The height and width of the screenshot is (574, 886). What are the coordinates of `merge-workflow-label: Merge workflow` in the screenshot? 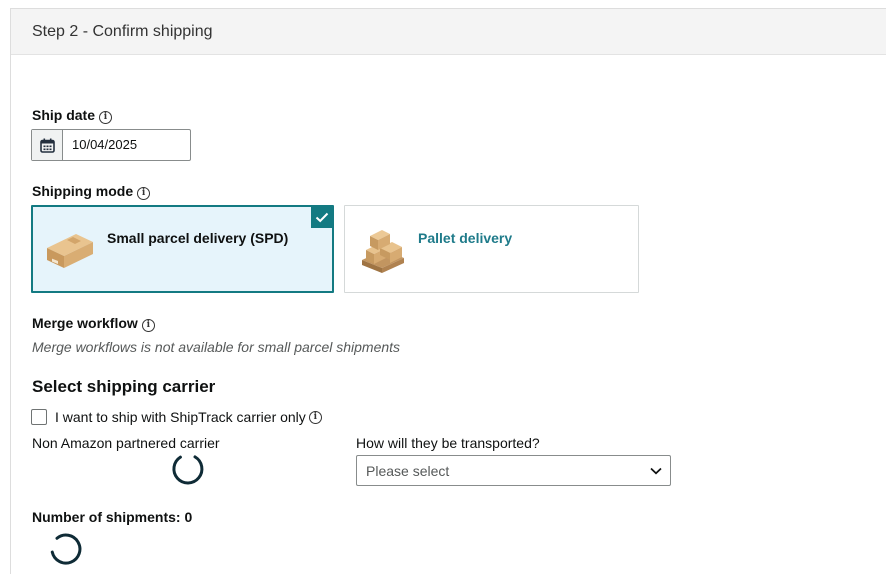 It's located at (85, 323).